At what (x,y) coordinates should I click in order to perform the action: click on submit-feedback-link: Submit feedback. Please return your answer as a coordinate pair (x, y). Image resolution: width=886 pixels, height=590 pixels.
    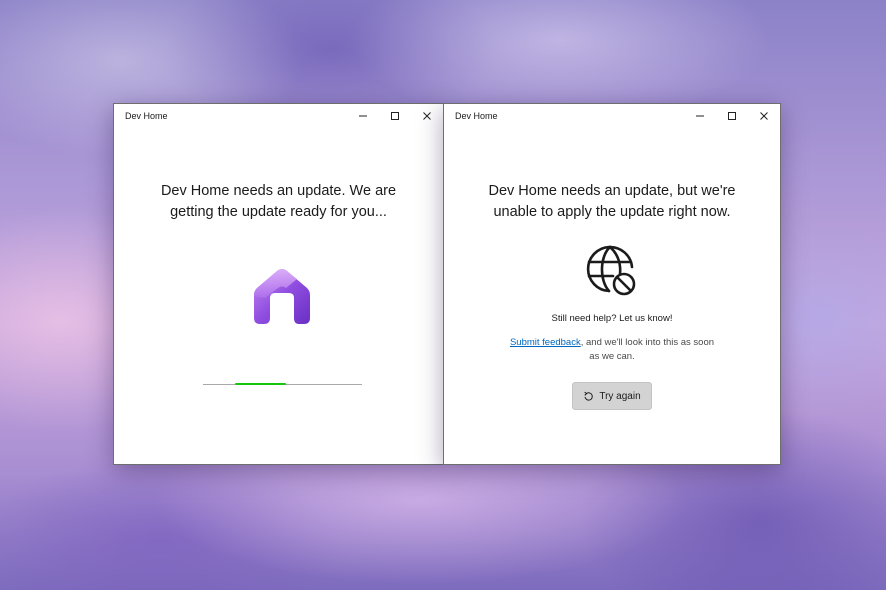
    Looking at the image, I should click on (545, 342).